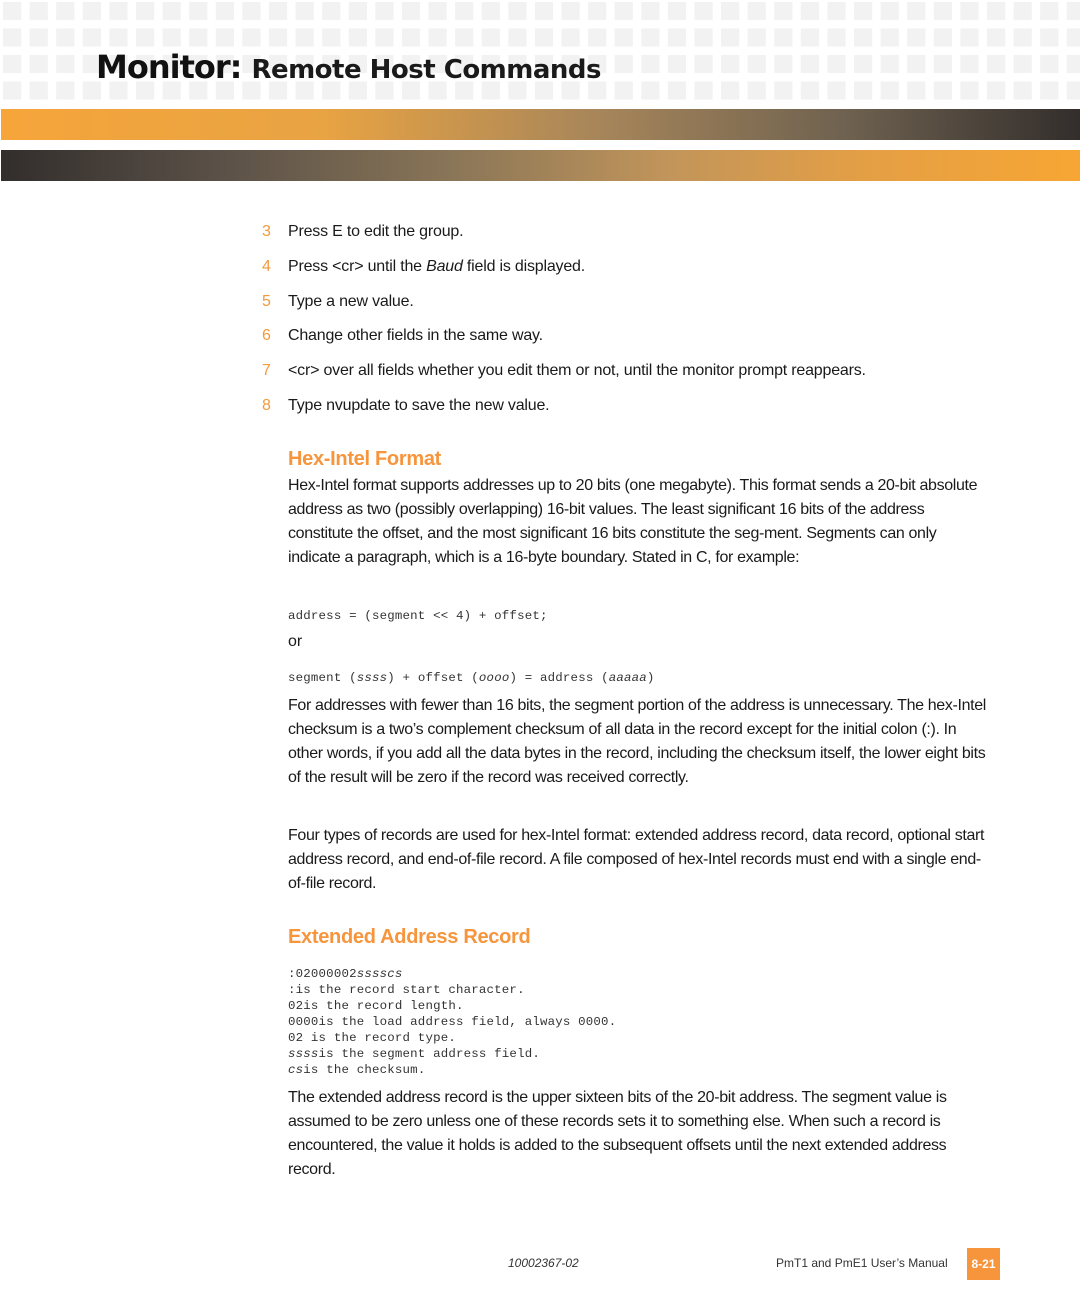  What do you see at coordinates (523, 266) in the screenshot?
I see `step-text-part: field is displayed.` at bounding box center [523, 266].